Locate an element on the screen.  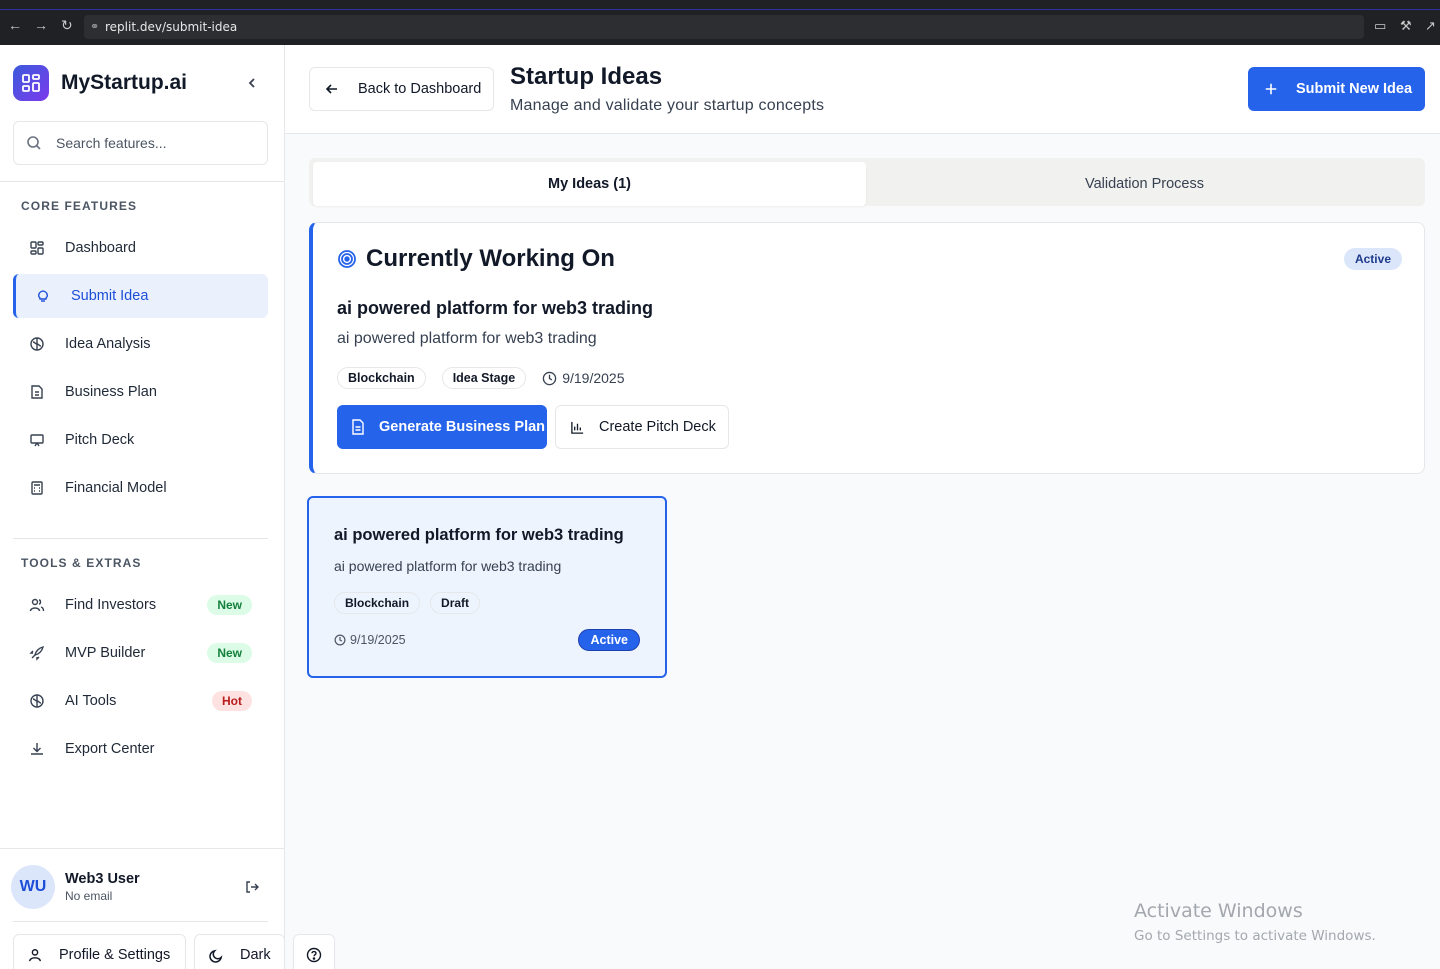
back-to-dashboard-button: Back to Dashboard is located at coordinates (401, 89).